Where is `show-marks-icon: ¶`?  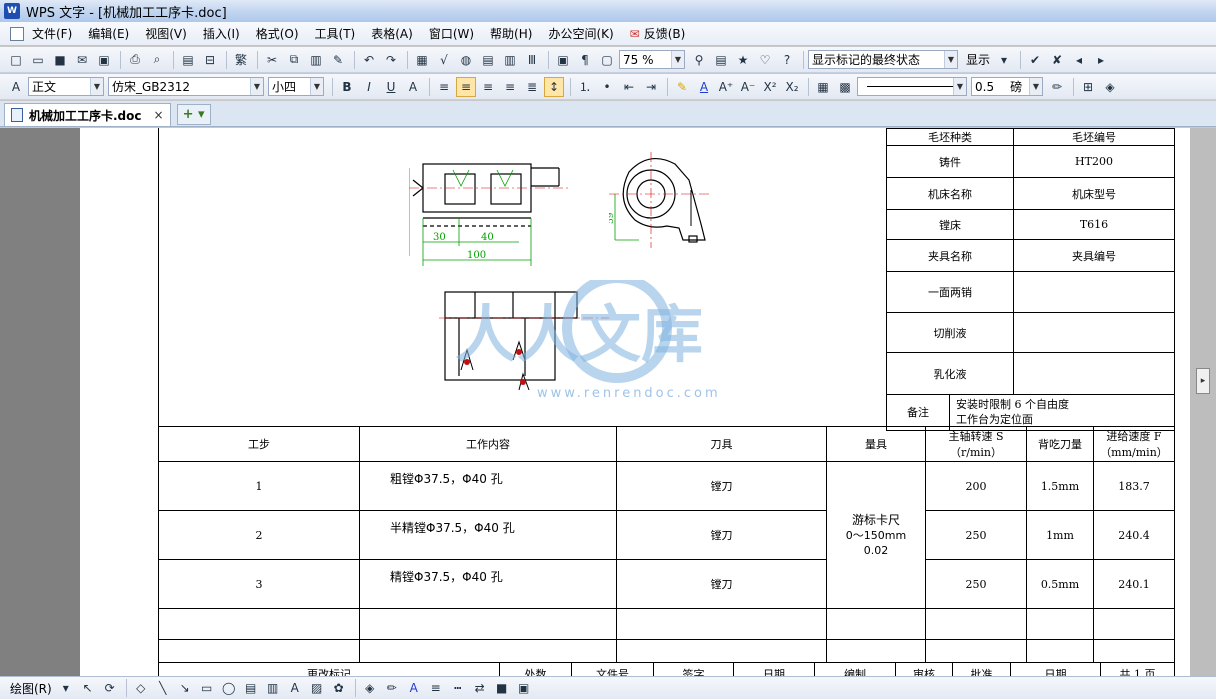 show-marks-icon: ¶ is located at coordinates (585, 60).